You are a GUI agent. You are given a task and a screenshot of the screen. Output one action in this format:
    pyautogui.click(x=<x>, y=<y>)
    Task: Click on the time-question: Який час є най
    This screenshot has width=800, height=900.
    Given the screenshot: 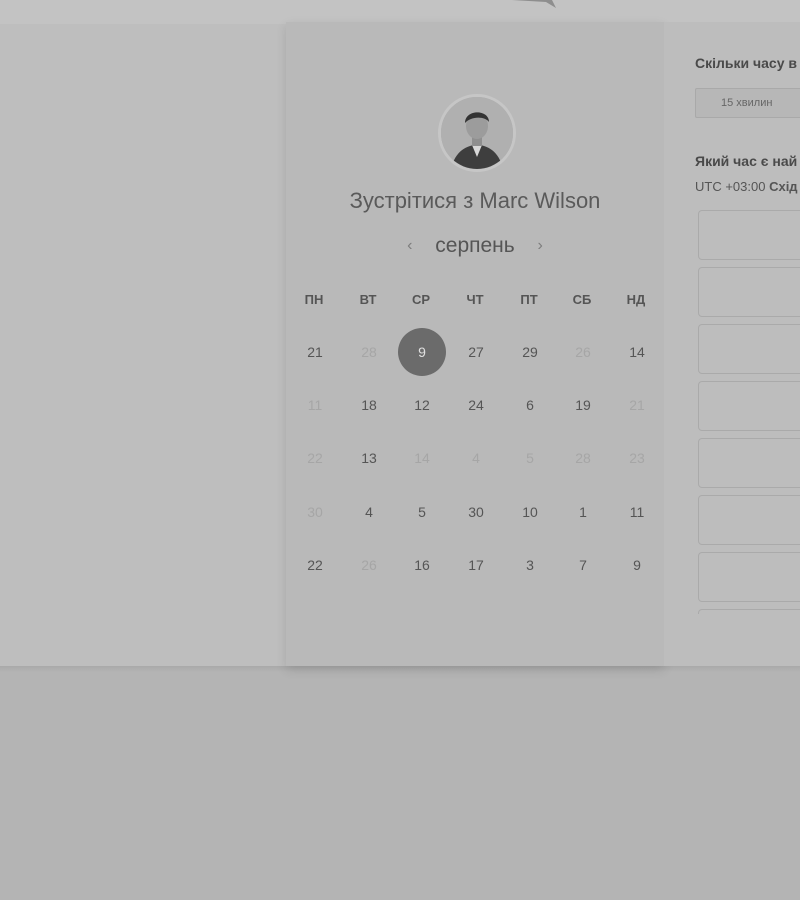 What is the action you would take?
    pyautogui.click(x=746, y=161)
    